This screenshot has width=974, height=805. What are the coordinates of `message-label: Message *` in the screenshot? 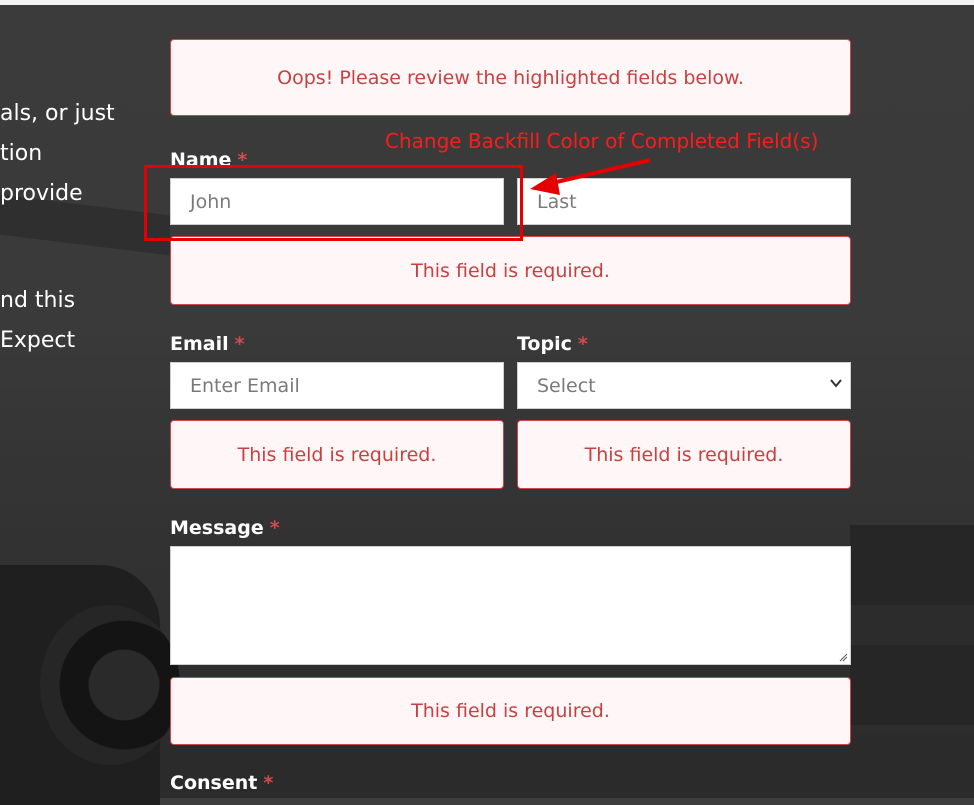 It's located at (225, 528).